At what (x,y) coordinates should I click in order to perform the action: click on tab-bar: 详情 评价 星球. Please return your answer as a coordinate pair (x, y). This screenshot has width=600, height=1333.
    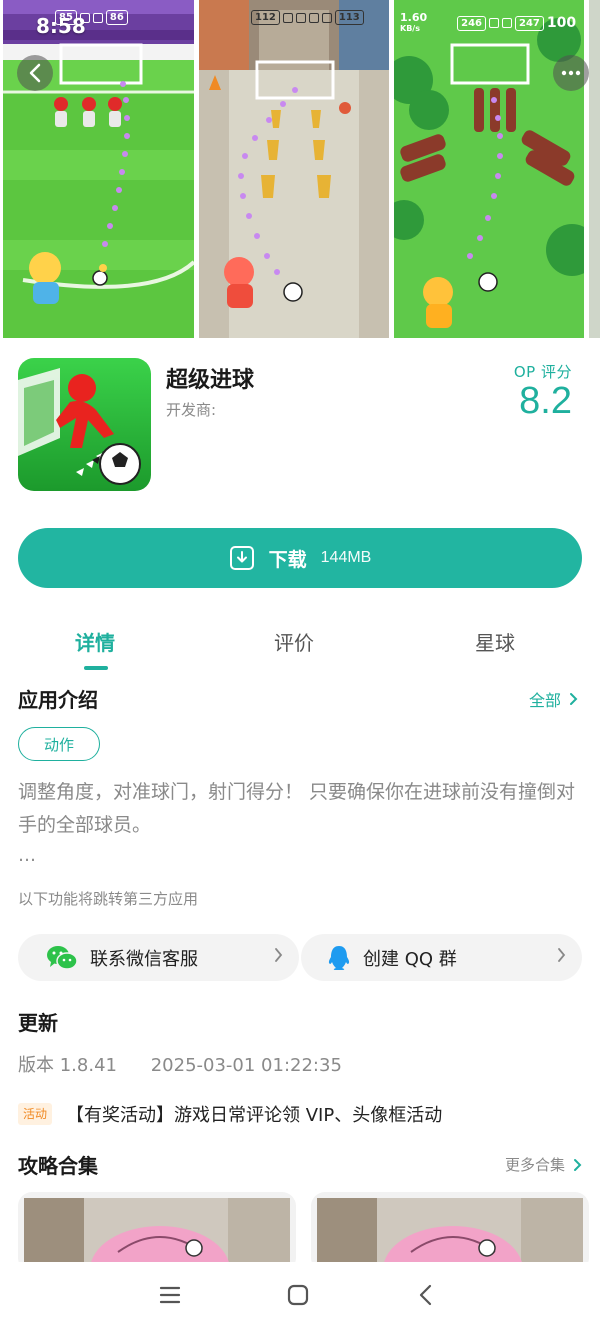
    Looking at the image, I should click on (300, 647).